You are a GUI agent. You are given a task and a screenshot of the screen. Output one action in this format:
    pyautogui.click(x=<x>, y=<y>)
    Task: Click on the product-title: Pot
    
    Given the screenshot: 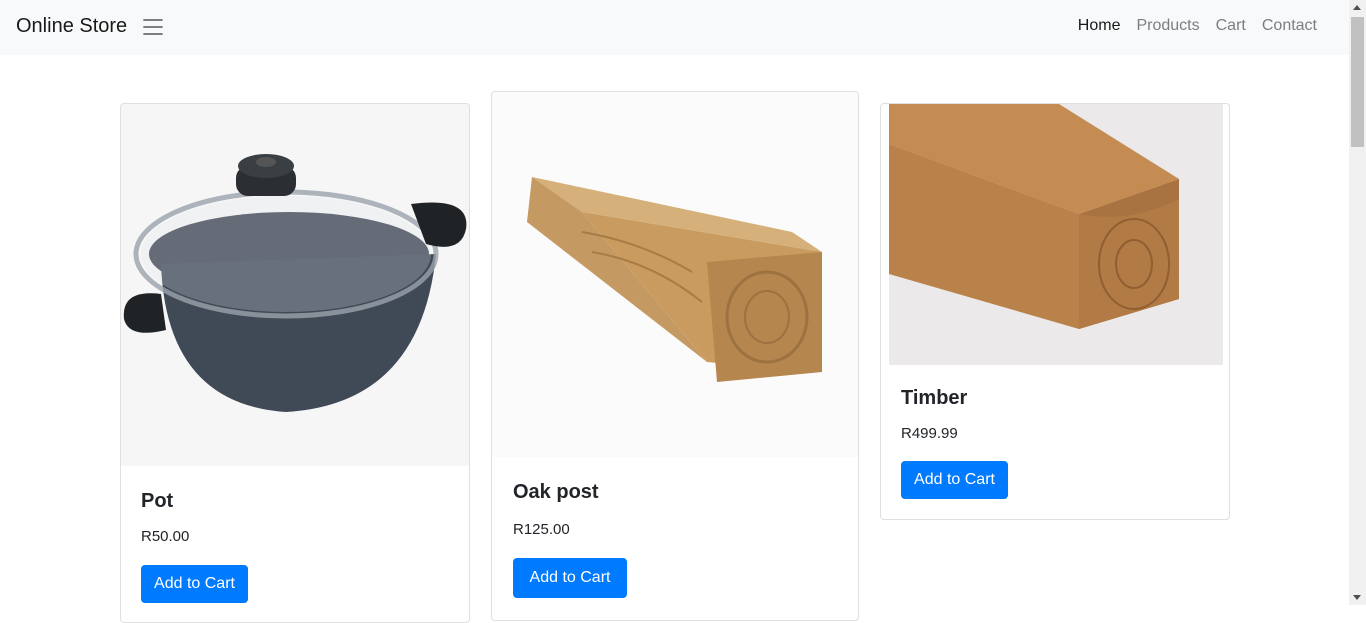 What is the action you would take?
    pyautogui.click(x=157, y=501)
    